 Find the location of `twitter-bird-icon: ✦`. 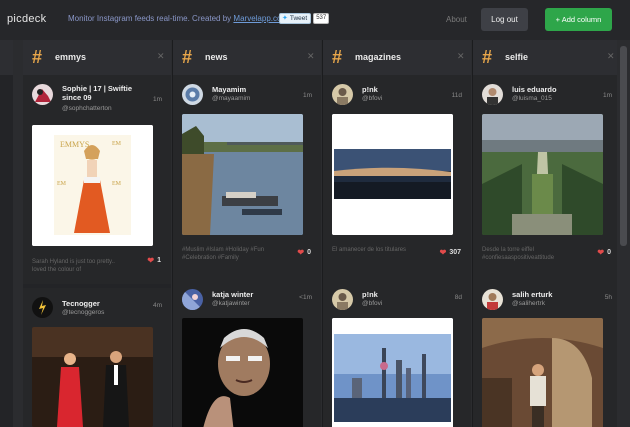

twitter-bird-icon: ✦ is located at coordinates (285, 18).